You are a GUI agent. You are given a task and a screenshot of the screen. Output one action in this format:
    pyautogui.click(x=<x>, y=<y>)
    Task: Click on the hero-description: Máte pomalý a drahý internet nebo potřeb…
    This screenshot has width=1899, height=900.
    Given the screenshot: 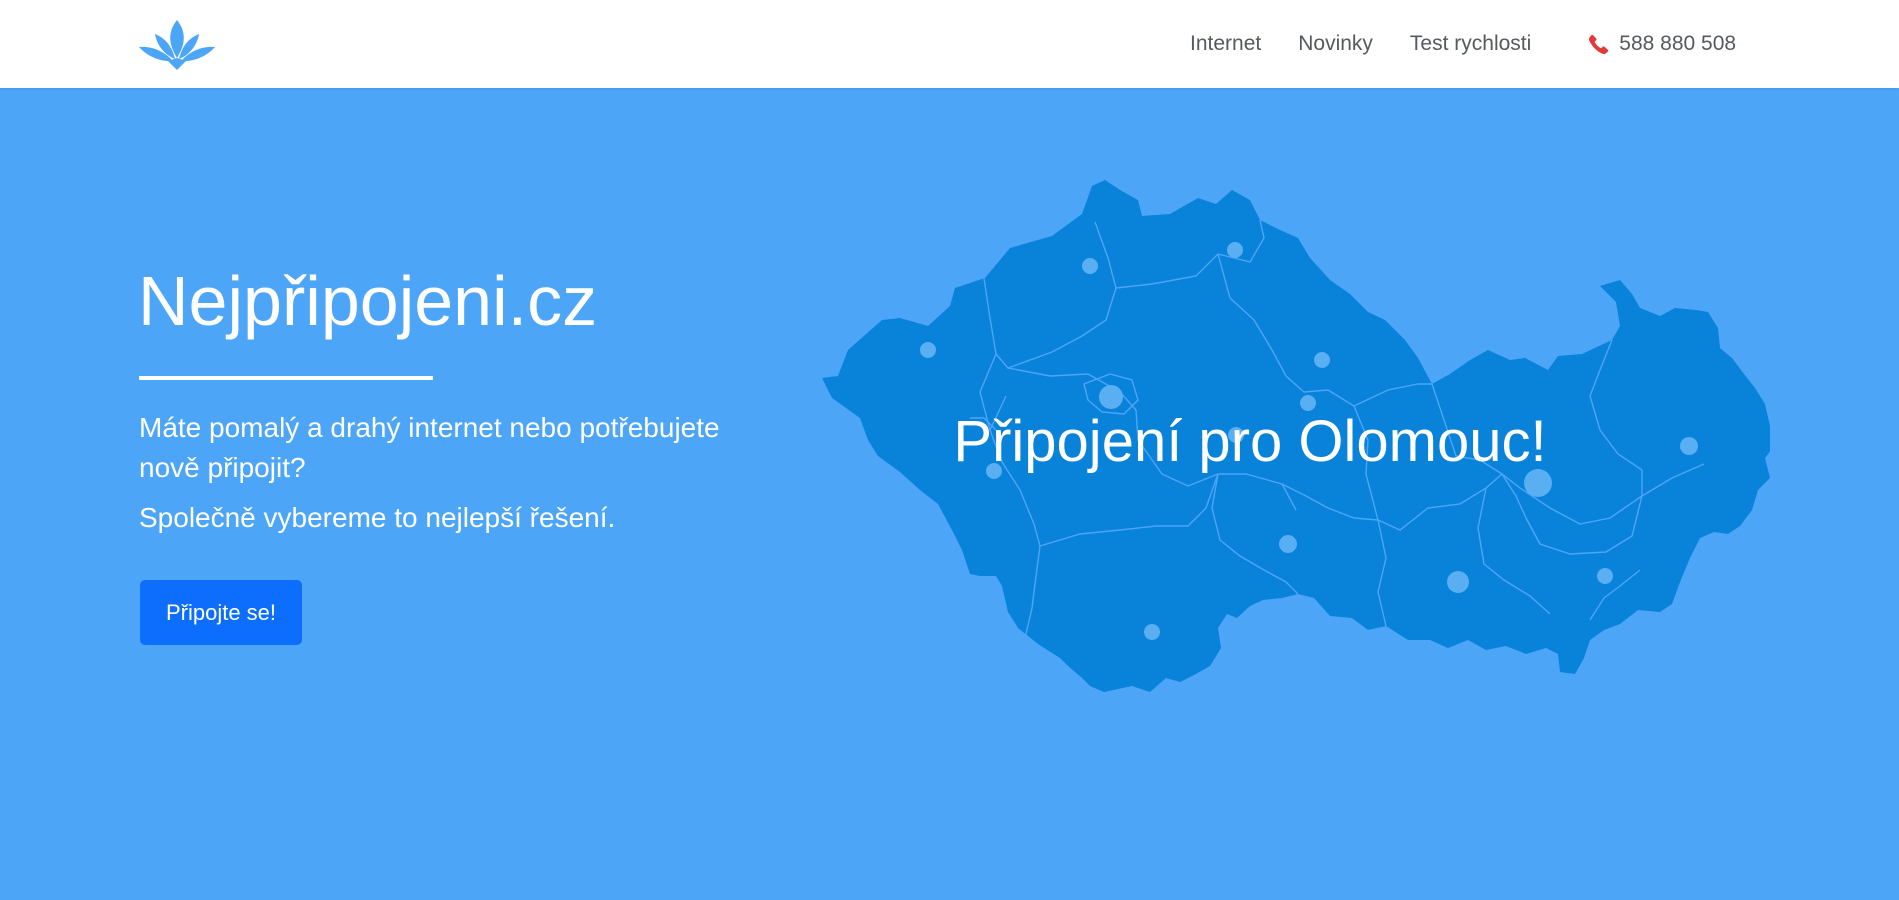 What is the action you would take?
    pyautogui.click(x=429, y=447)
    